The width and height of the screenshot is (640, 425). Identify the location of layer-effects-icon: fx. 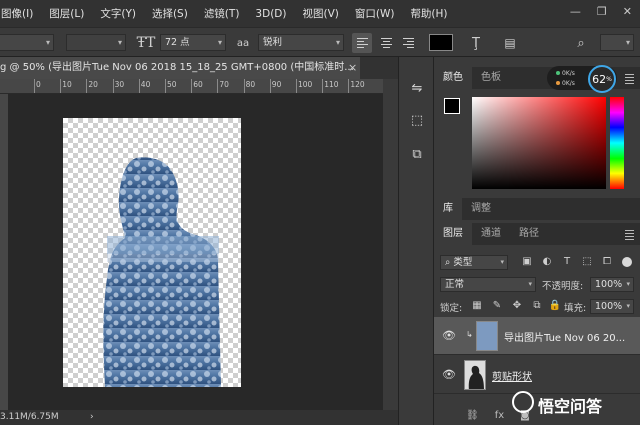
(499, 415).